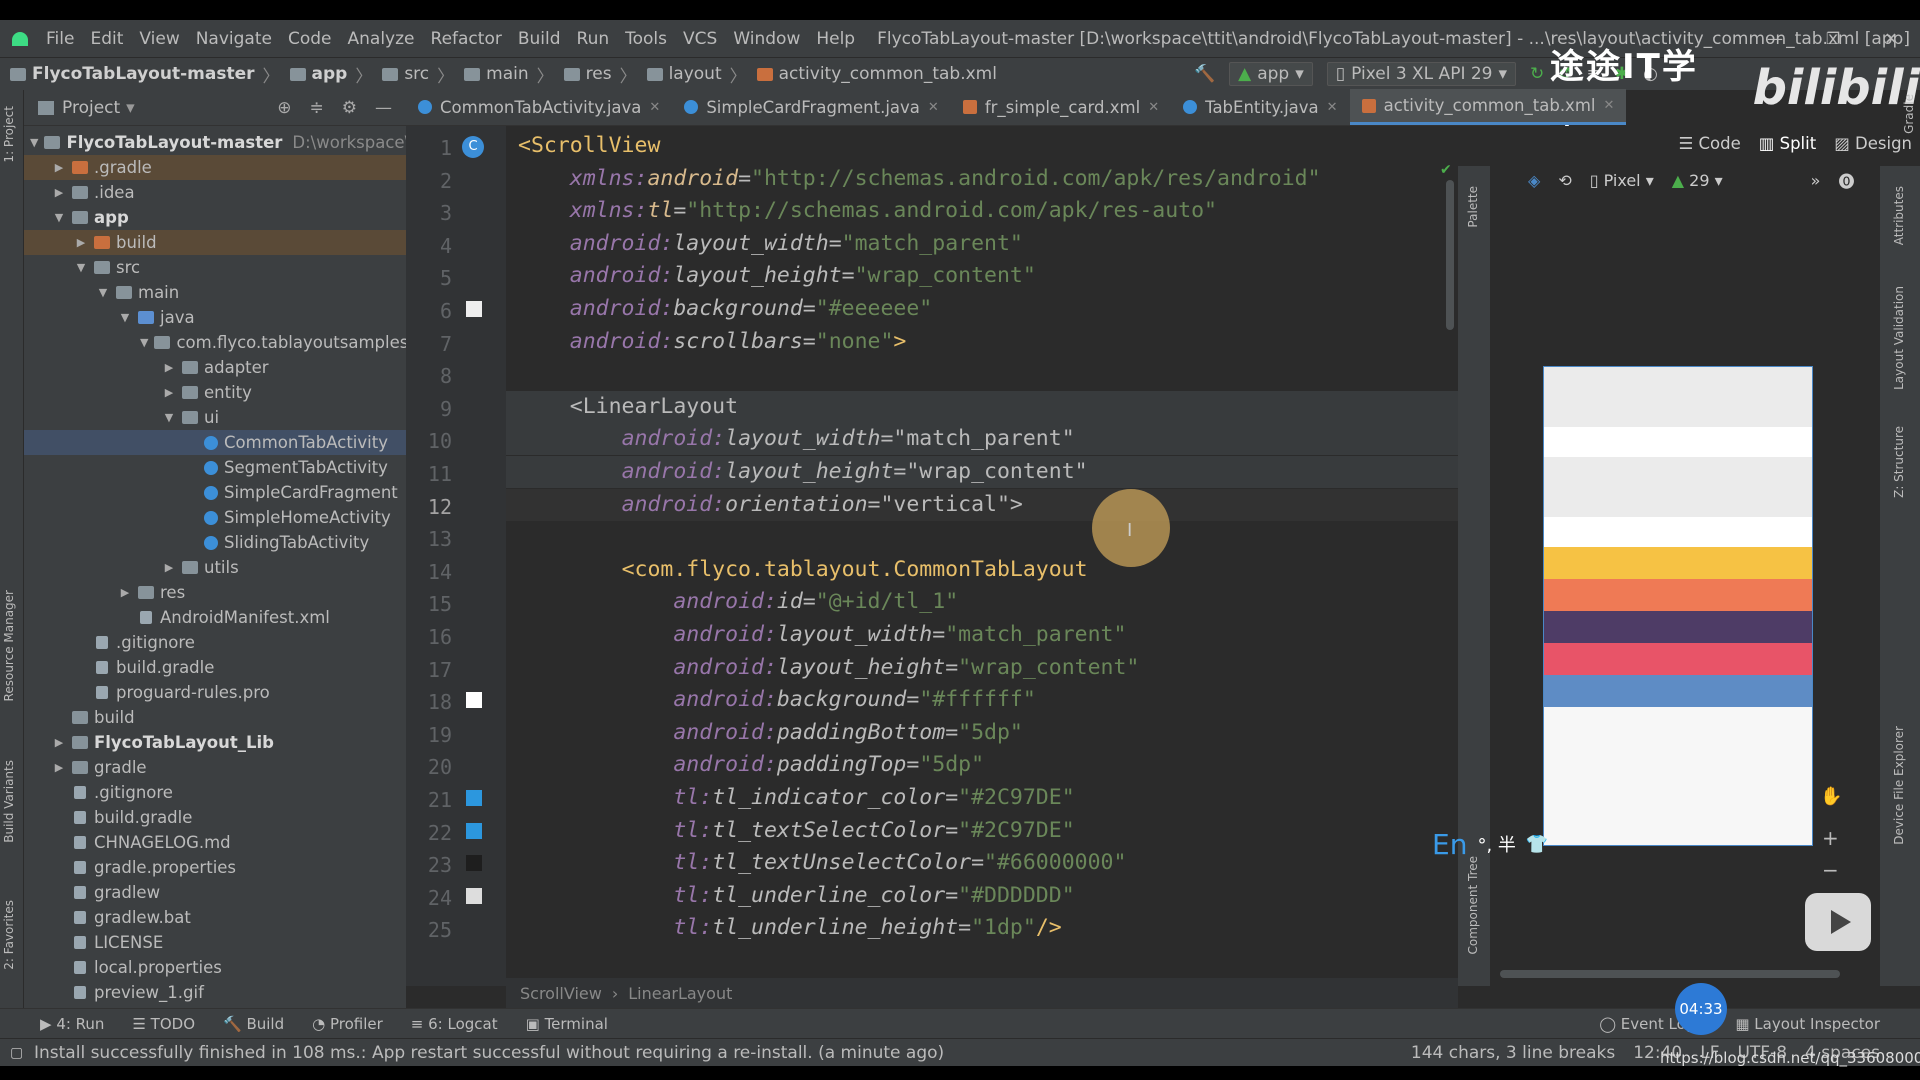  I want to click on menu-vcs: VCS, so click(700, 39).